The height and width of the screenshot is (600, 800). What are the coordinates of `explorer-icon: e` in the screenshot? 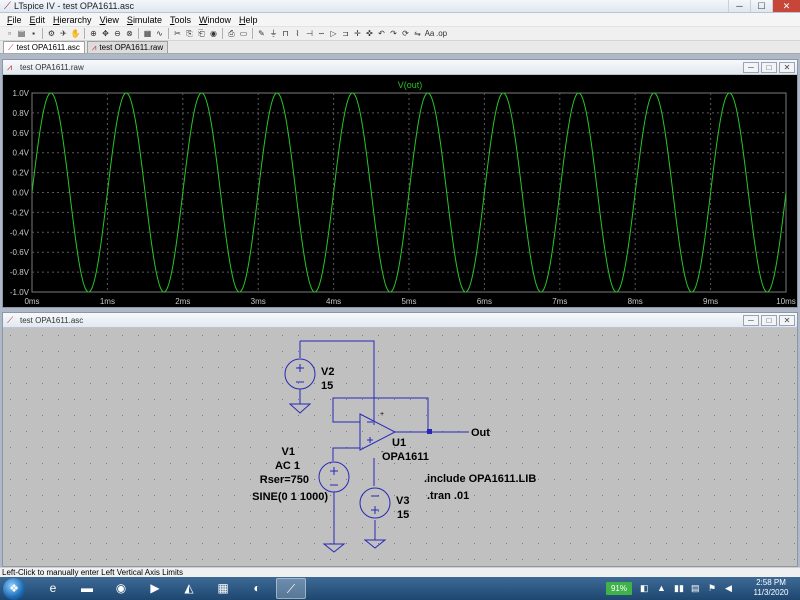 It's located at (53, 588).